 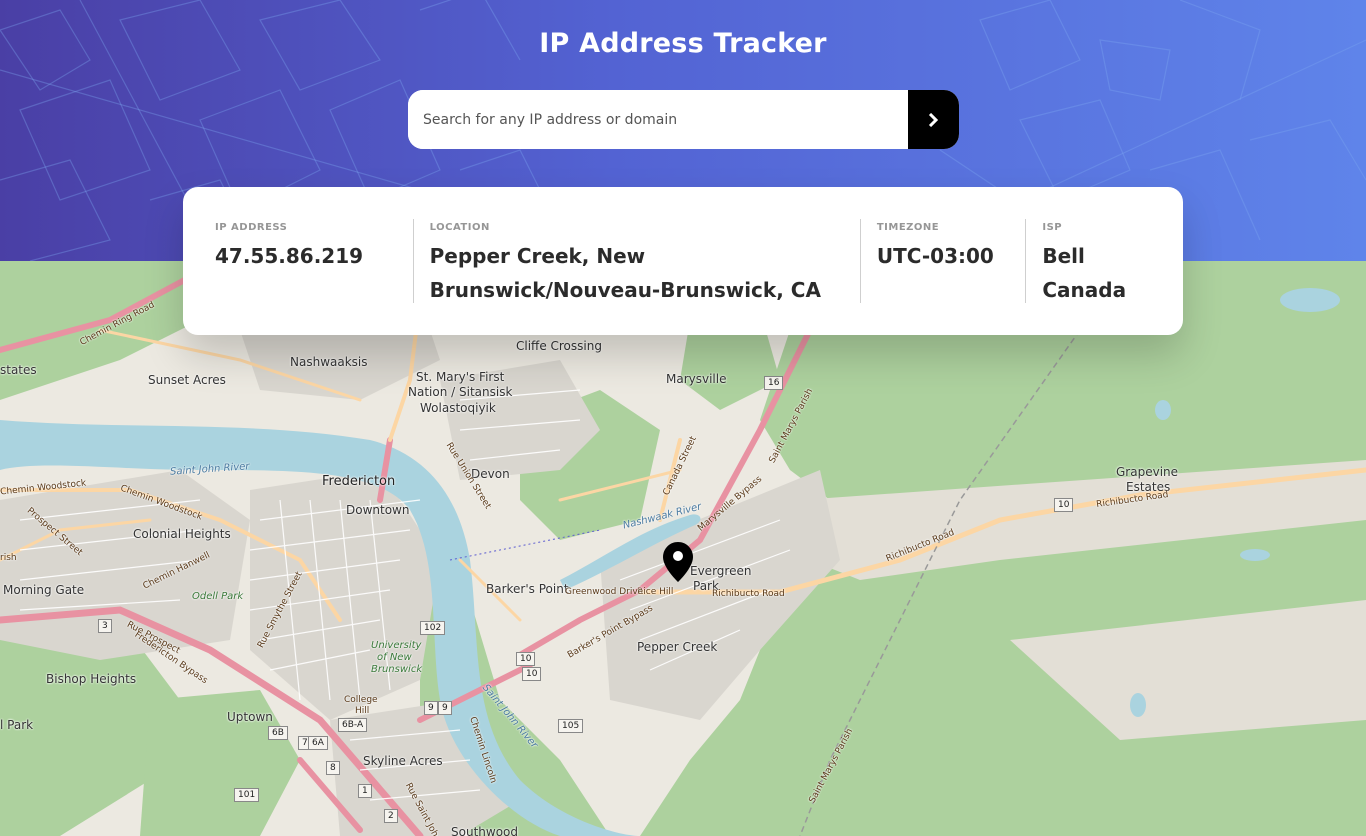 What do you see at coordinates (397, 669) in the screenshot?
I see `map-place-label: Brunswick` at bounding box center [397, 669].